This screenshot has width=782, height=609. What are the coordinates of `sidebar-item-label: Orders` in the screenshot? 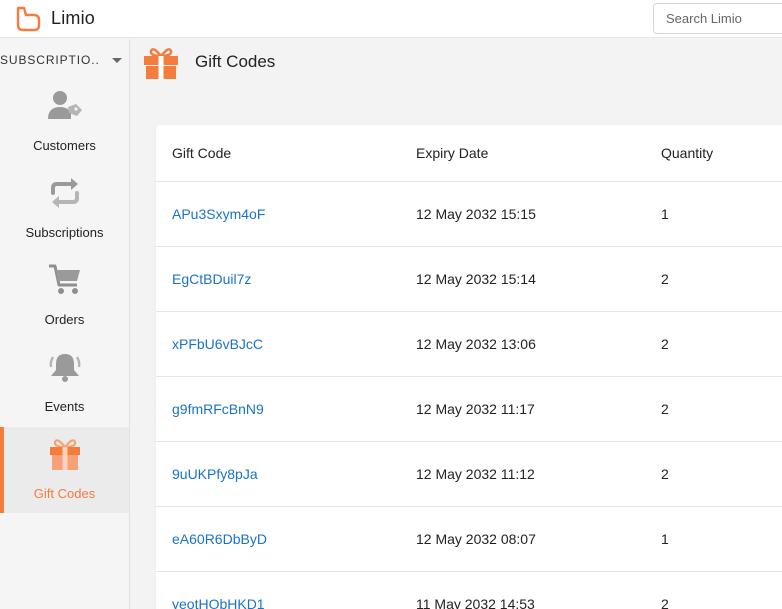 It's located at (64, 319).